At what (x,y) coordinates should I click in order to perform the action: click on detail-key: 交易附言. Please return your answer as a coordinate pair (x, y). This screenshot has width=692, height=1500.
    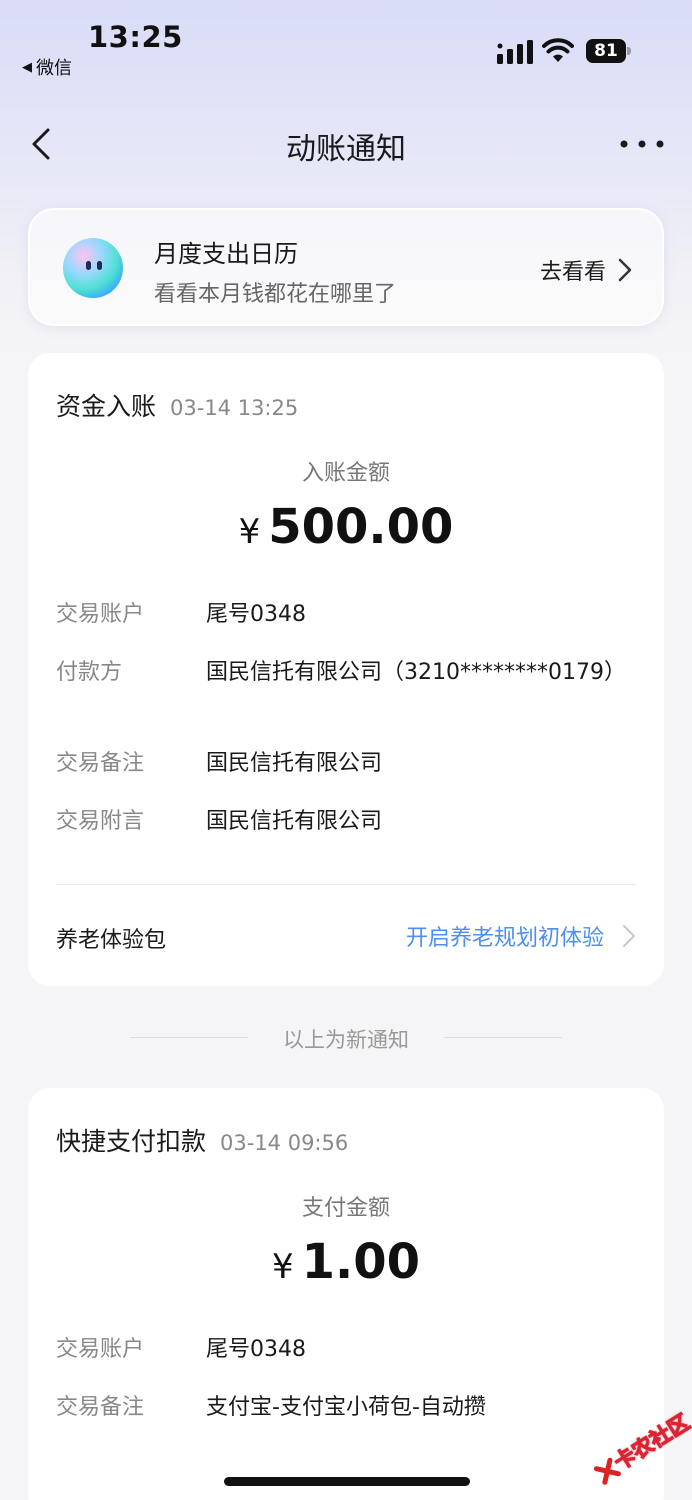
    Looking at the image, I should click on (100, 821).